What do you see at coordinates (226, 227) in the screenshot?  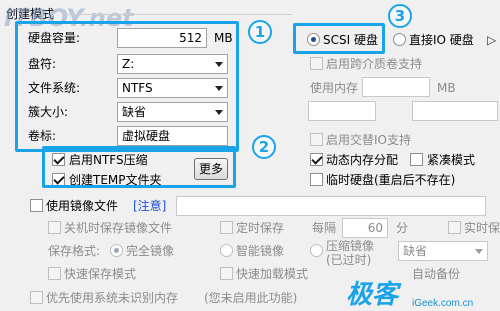 I see `timed-save-checkbox` at bounding box center [226, 227].